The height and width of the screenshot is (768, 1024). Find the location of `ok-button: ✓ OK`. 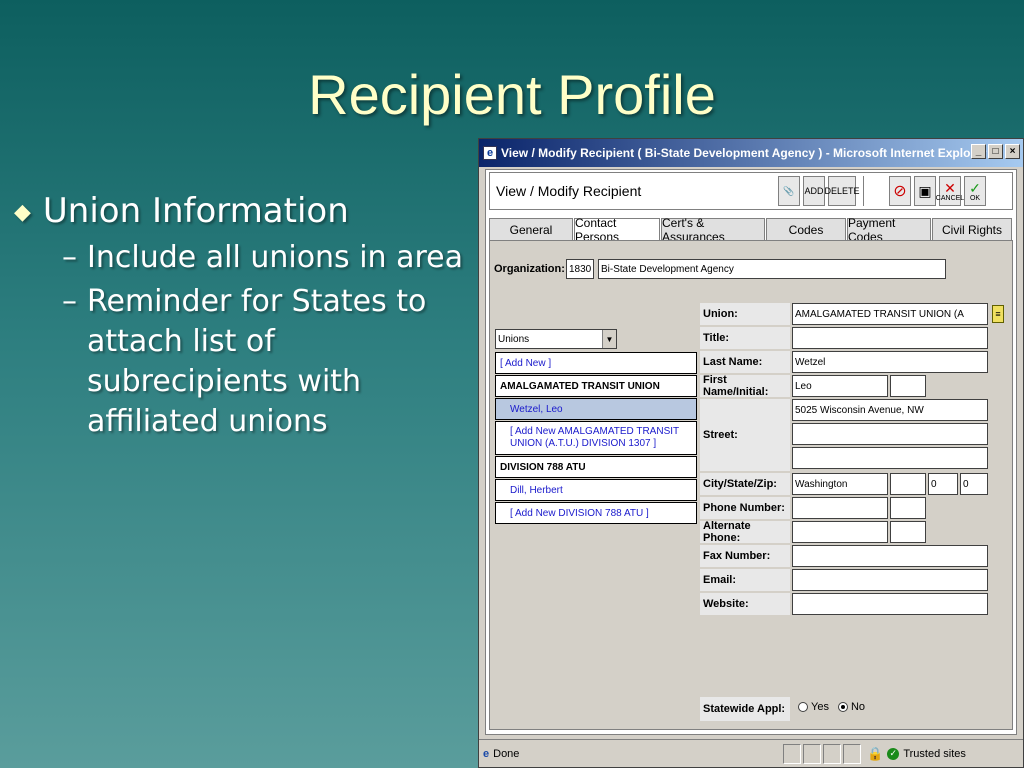

ok-button: ✓ OK is located at coordinates (975, 191).